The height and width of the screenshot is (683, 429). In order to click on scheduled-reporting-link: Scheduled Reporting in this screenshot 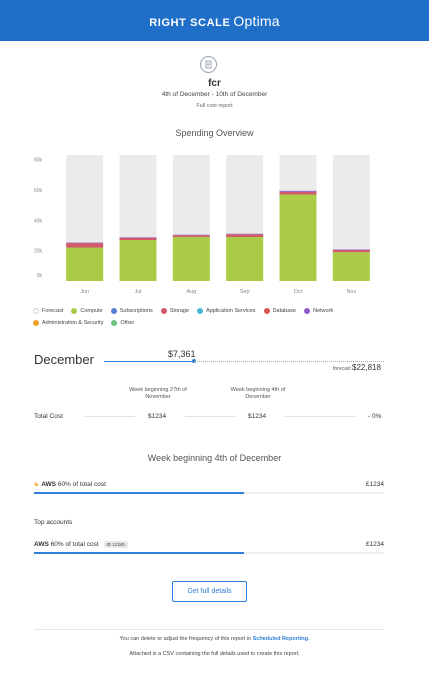, I will do `click(280, 639)`.